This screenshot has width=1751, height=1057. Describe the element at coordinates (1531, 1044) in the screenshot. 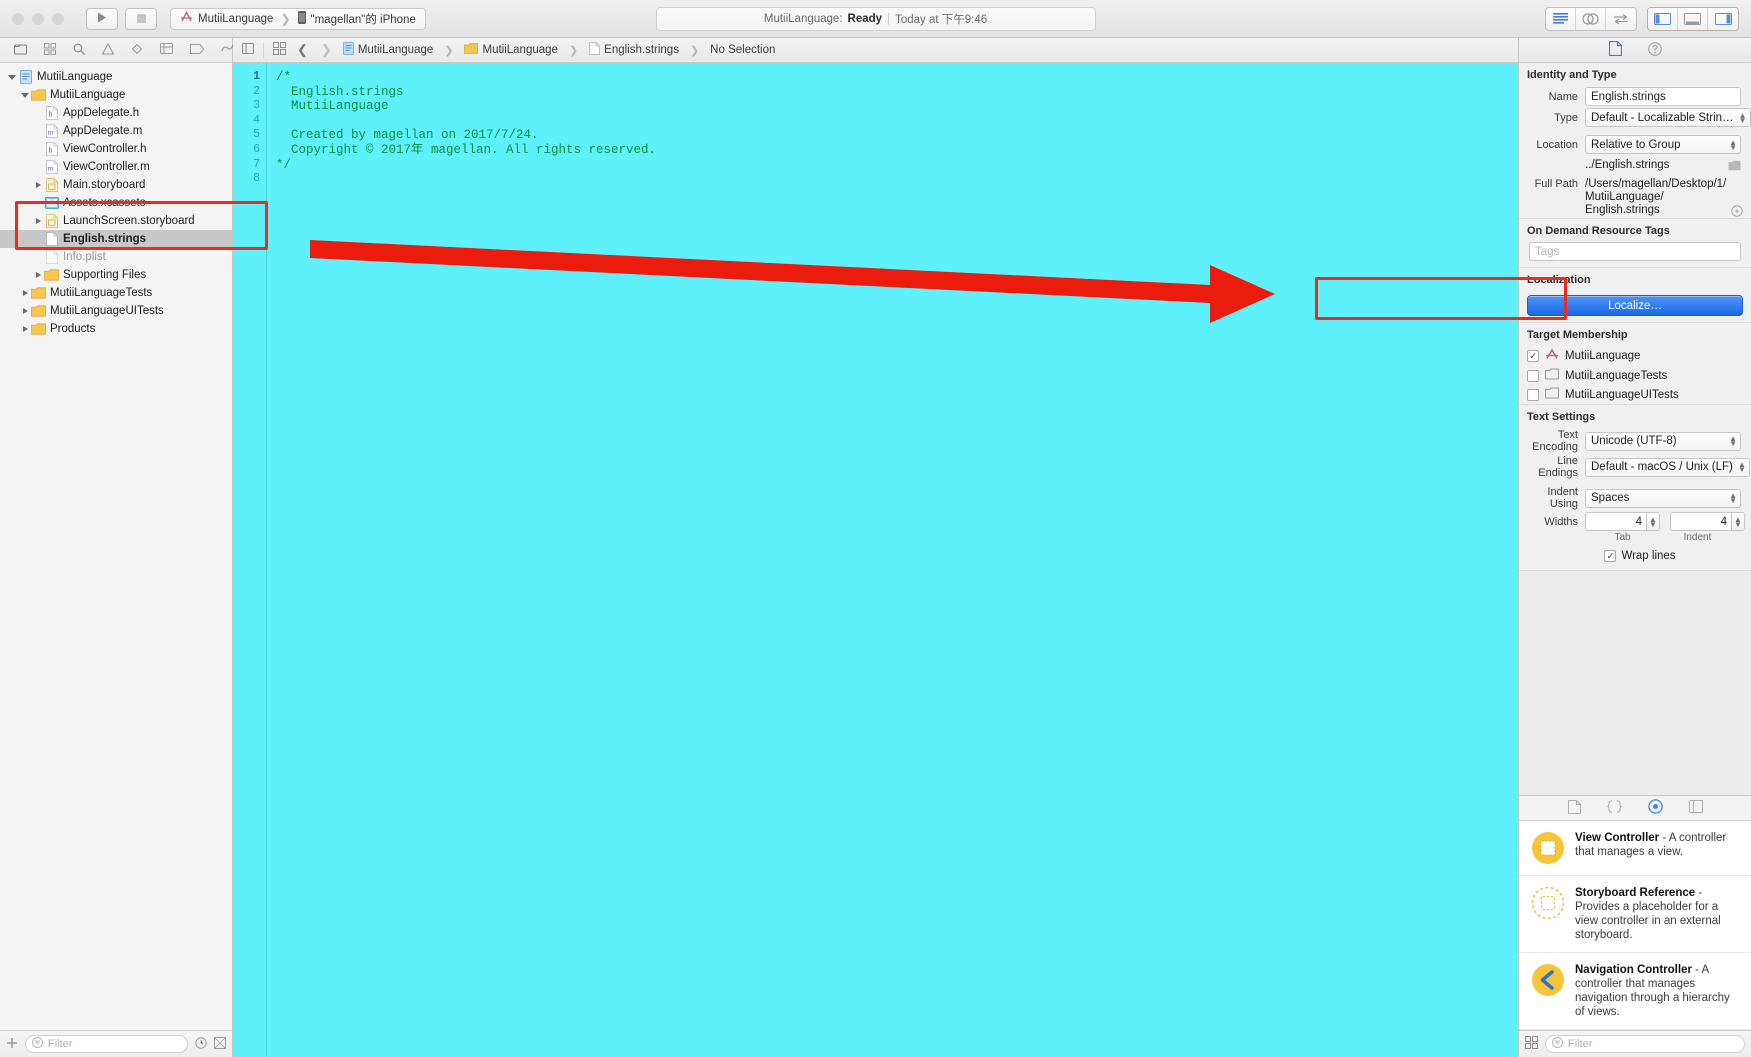

I see `library-grid-toggle-icon` at that location.